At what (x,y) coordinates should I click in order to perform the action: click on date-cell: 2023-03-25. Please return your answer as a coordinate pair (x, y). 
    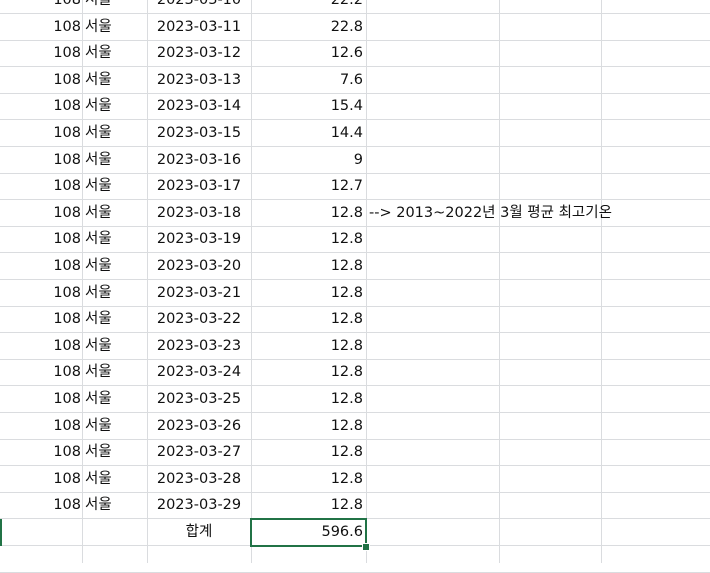
    Looking at the image, I should click on (199, 399).